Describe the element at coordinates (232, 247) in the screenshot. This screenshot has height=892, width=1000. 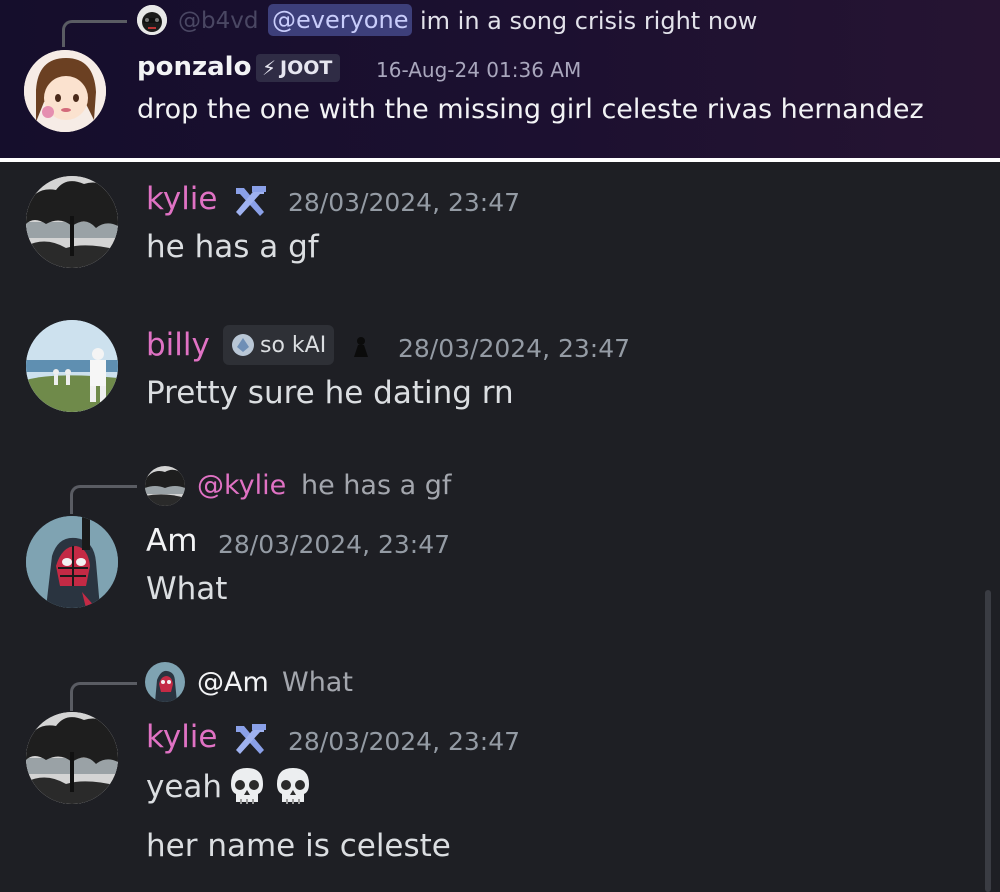
I see `kylie-message-text: he has a gf` at that location.